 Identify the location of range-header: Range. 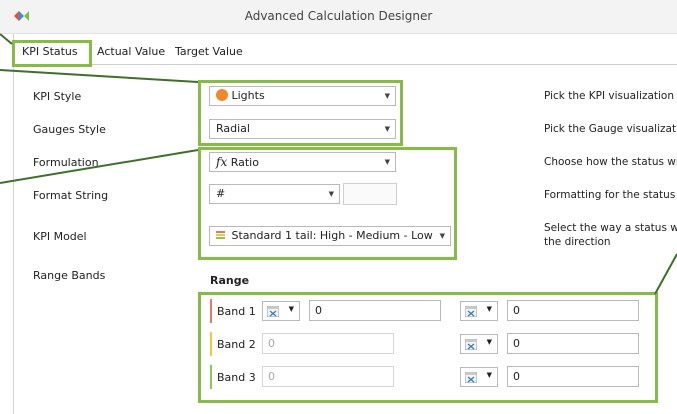
(230, 280).